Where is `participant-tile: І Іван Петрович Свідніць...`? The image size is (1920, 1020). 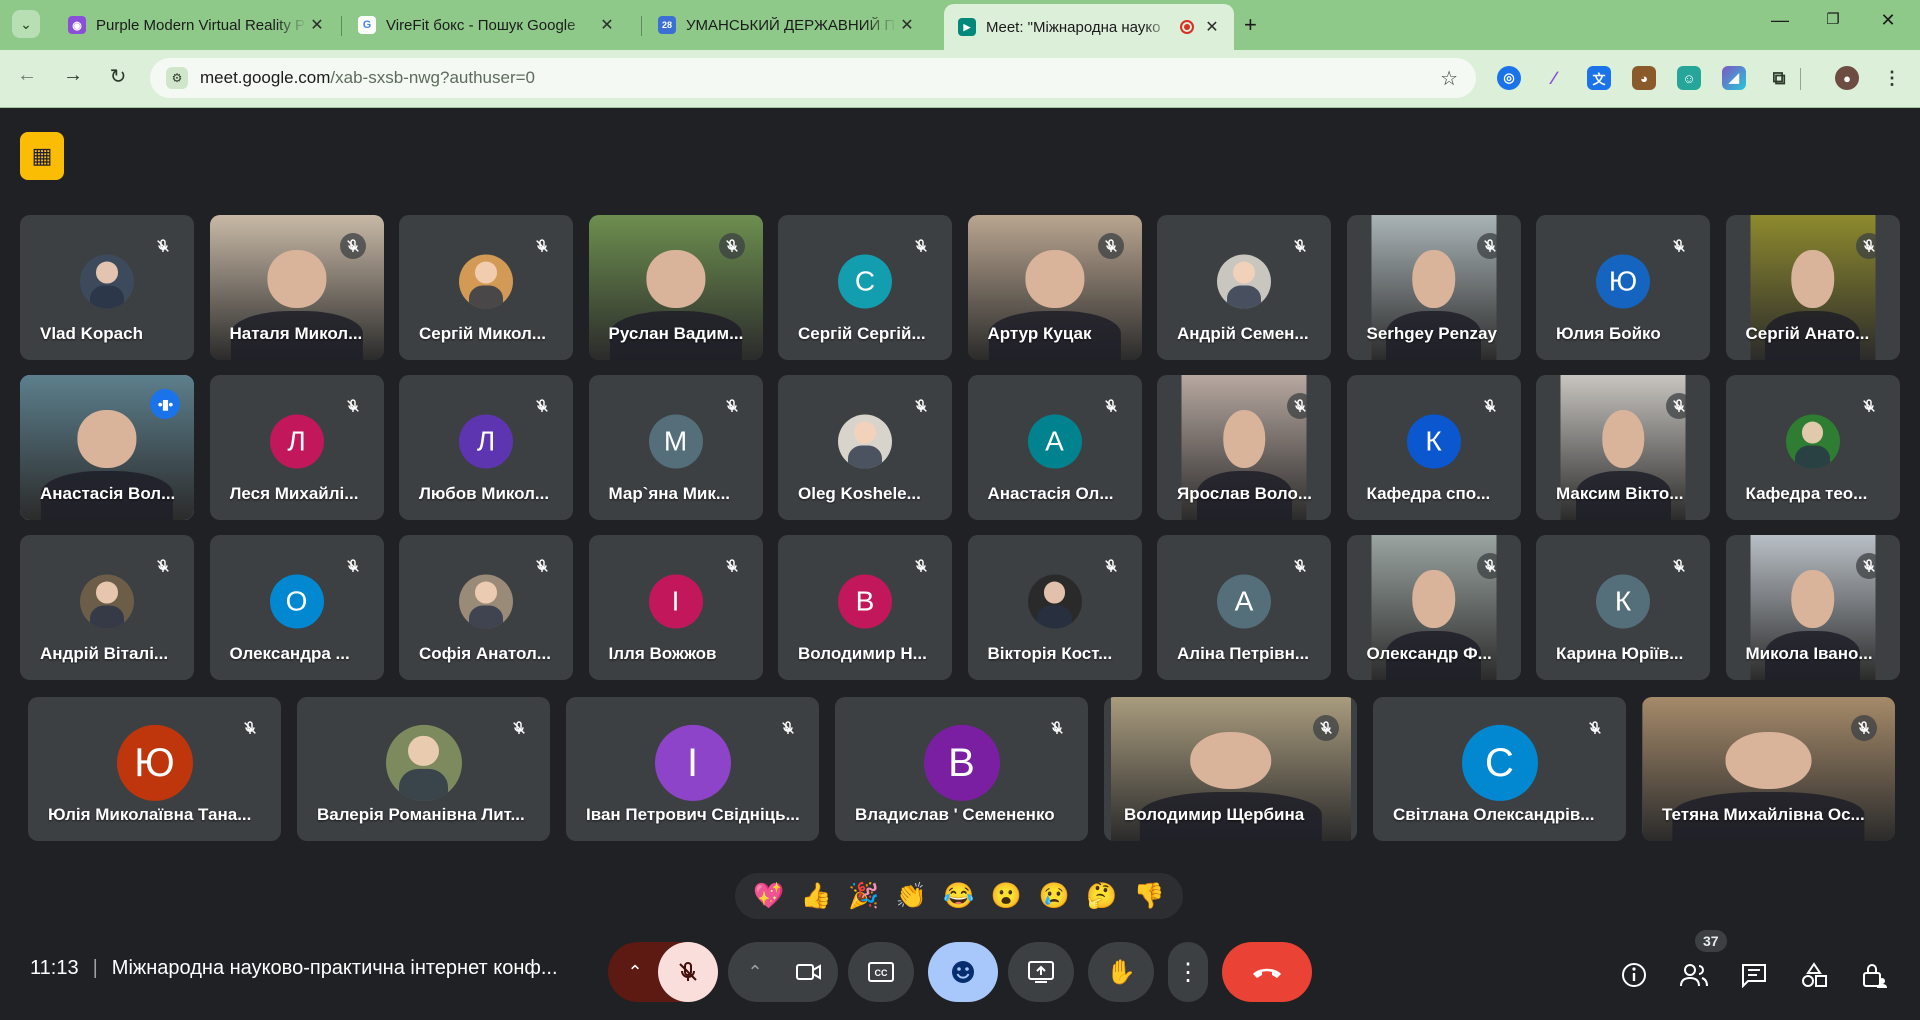
participant-tile: І Іван Петрович Свідніць... is located at coordinates (692, 769).